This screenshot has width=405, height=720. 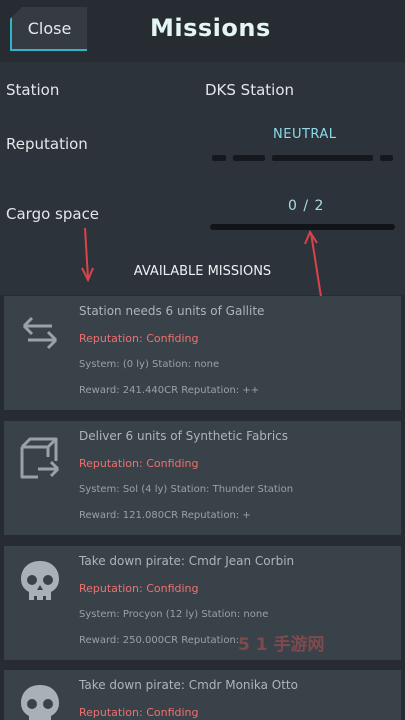 I want to click on mission-reward: Reward: 241.440CR Reputation: ++, so click(x=169, y=390).